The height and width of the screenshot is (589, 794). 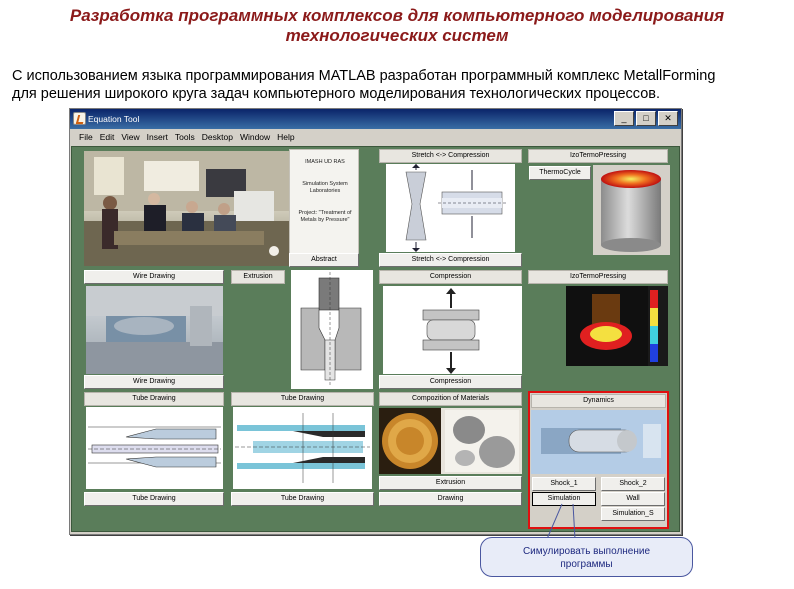 I want to click on callout-box: Симулировать выполнение программы, so click(x=586, y=557).